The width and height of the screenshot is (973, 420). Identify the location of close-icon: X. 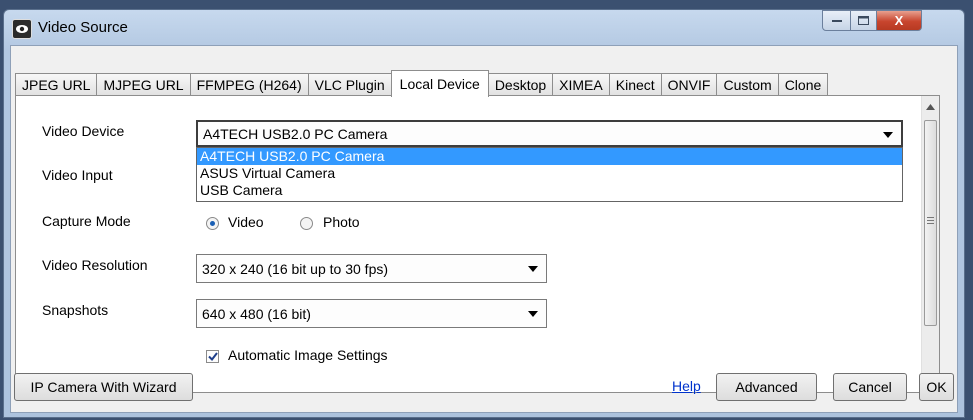
(899, 20).